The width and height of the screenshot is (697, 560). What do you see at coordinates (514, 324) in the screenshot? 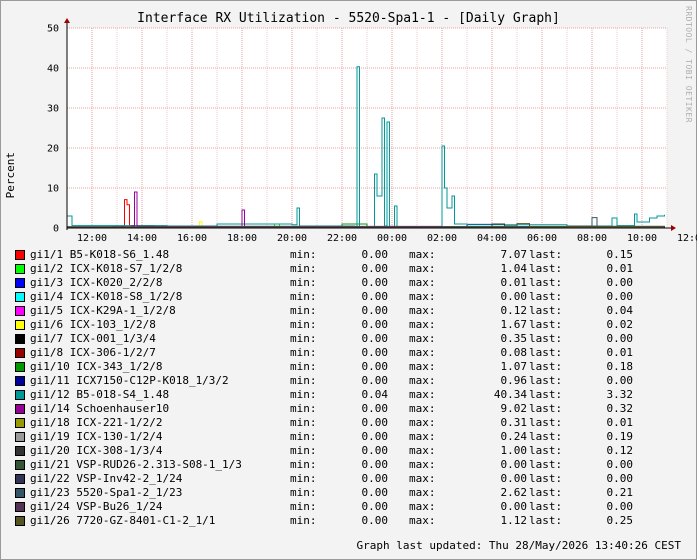
I see `legend-max-value: 1.67` at bounding box center [514, 324].